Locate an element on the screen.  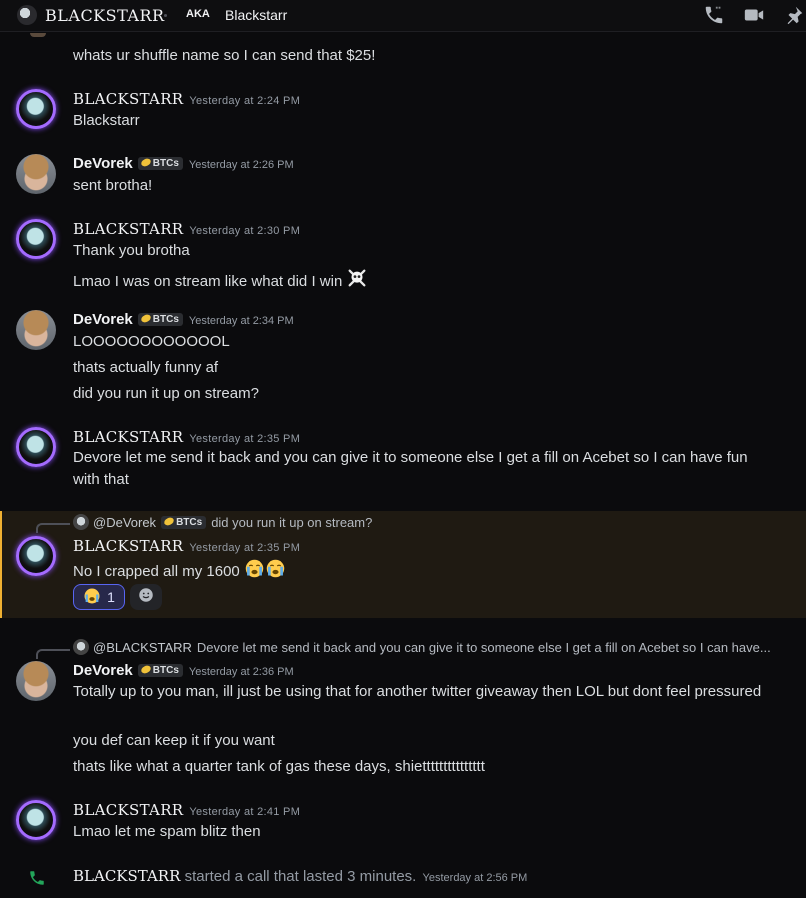
skull-crossbones-emoji is located at coordinates (357, 280).